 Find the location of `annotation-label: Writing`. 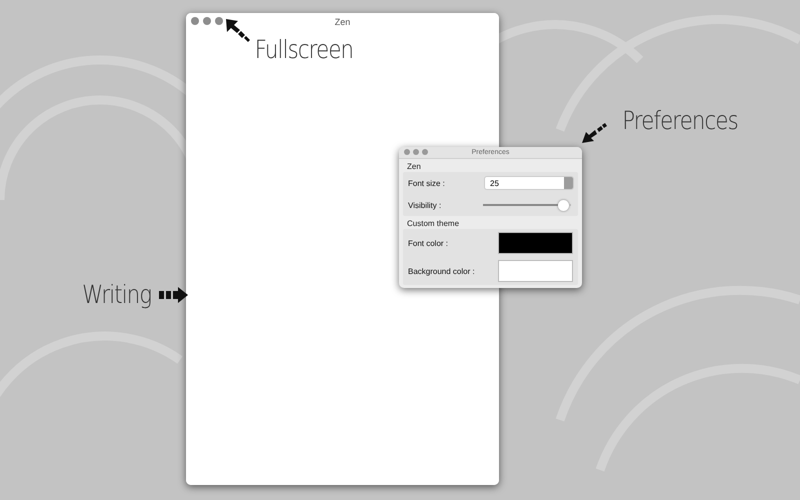

annotation-label: Writing is located at coordinates (117, 294).